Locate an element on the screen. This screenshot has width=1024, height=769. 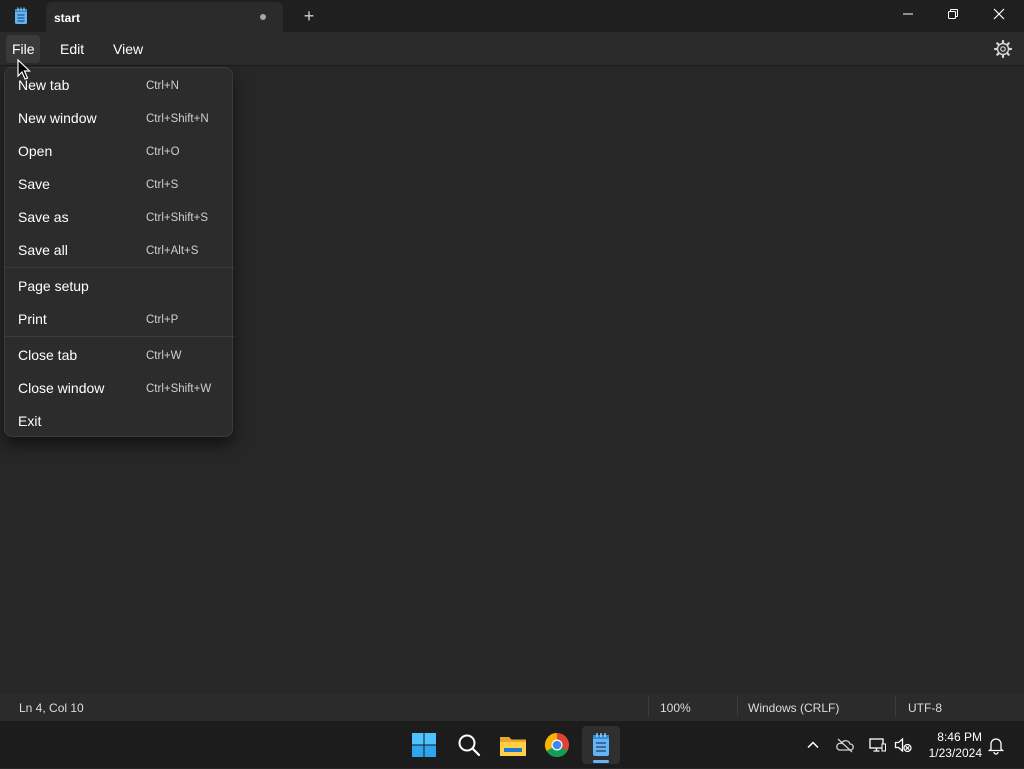
clock-time: 8:46 PM is located at coordinates (959, 737).